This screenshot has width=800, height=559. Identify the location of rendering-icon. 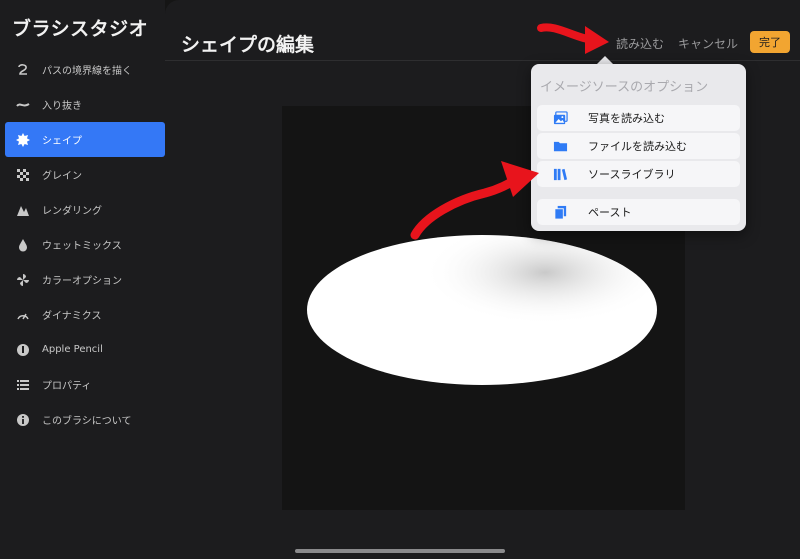
(23, 210).